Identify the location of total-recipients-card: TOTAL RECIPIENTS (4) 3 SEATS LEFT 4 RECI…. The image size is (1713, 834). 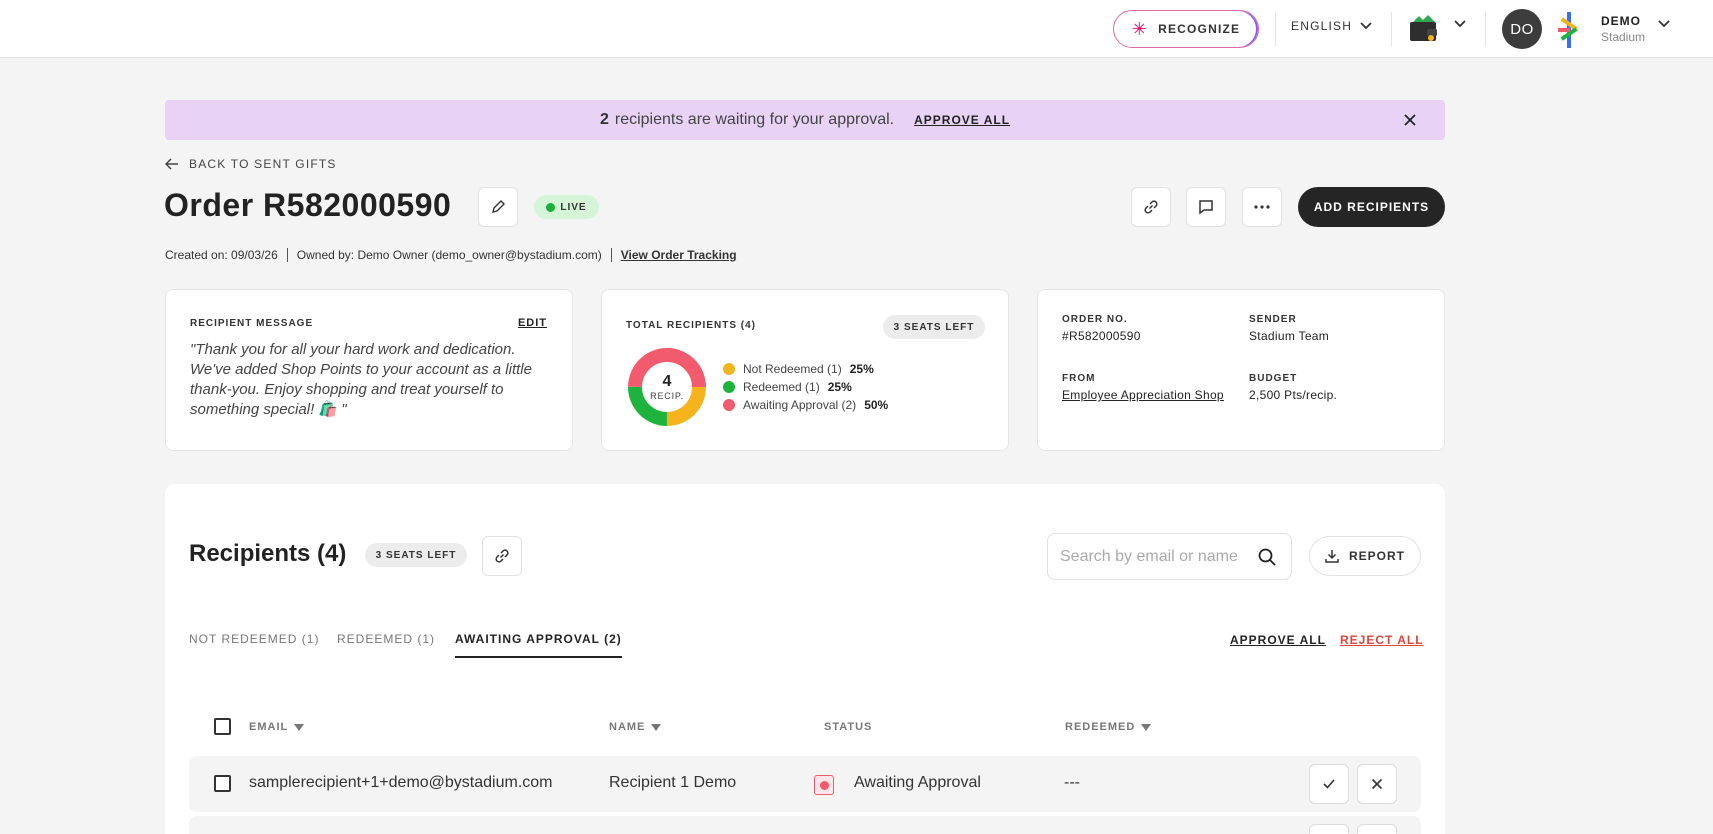
(805, 370).